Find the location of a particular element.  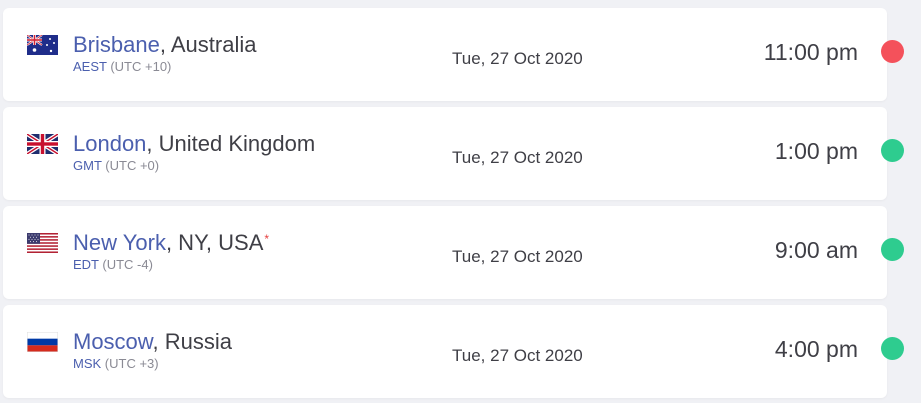

timezone-abbr: MSK is located at coordinates (87, 363).